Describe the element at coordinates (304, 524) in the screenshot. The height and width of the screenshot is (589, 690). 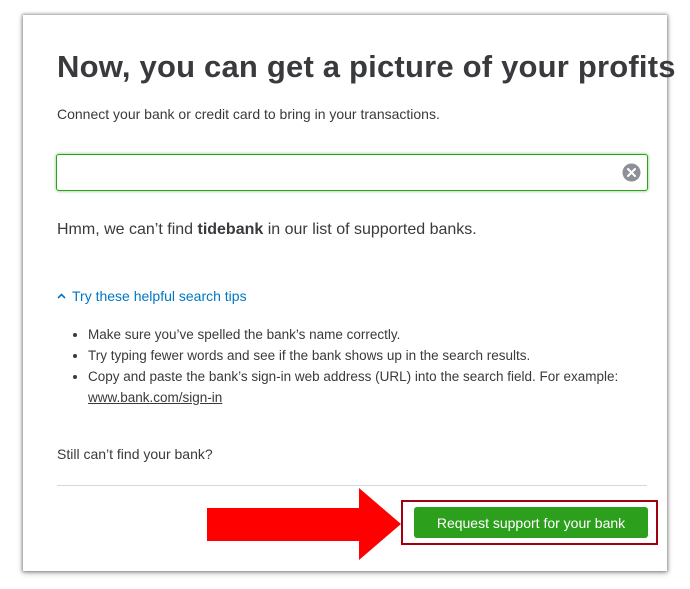
I see `annotation-arrow-icon` at that location.